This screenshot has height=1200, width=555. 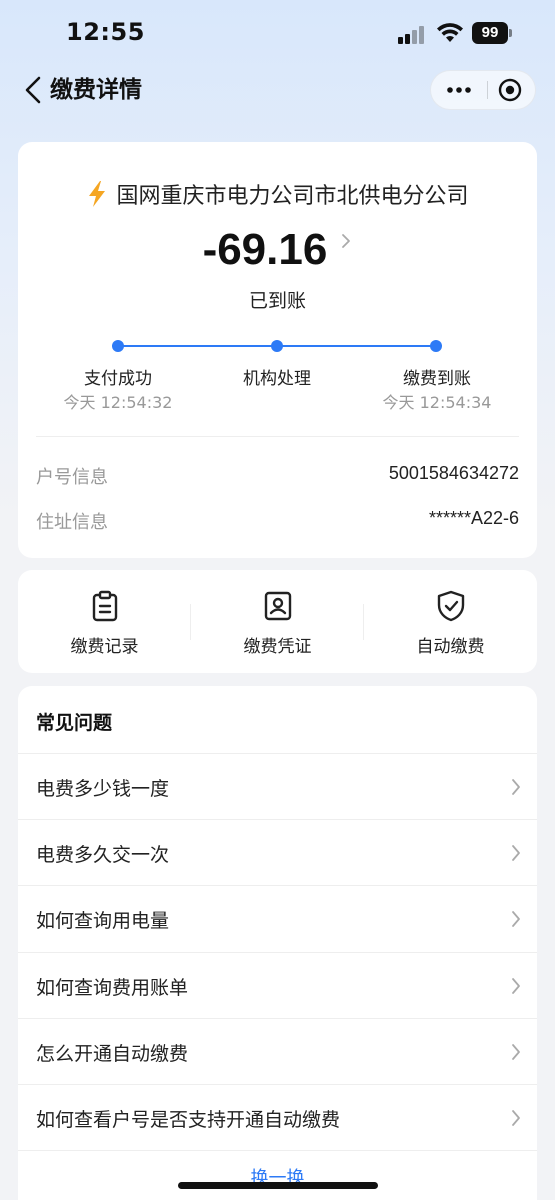 I want to click on nav-bar: 缴费详情, so click(x=277, y=90).